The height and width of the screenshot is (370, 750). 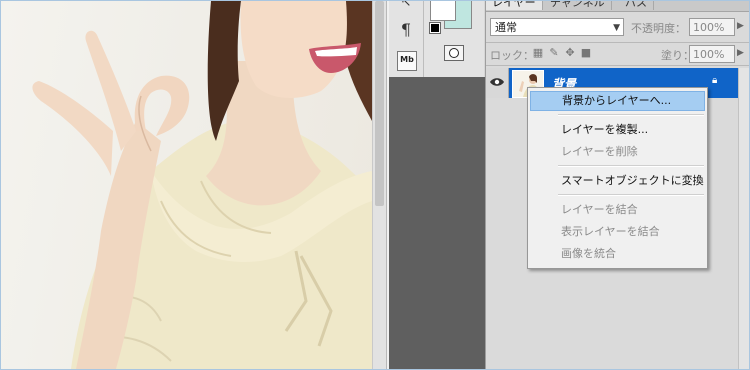 I want to click on menu-item-convert-smart-object: スマートオブジェクトに変換, so click(x=617, y=181).